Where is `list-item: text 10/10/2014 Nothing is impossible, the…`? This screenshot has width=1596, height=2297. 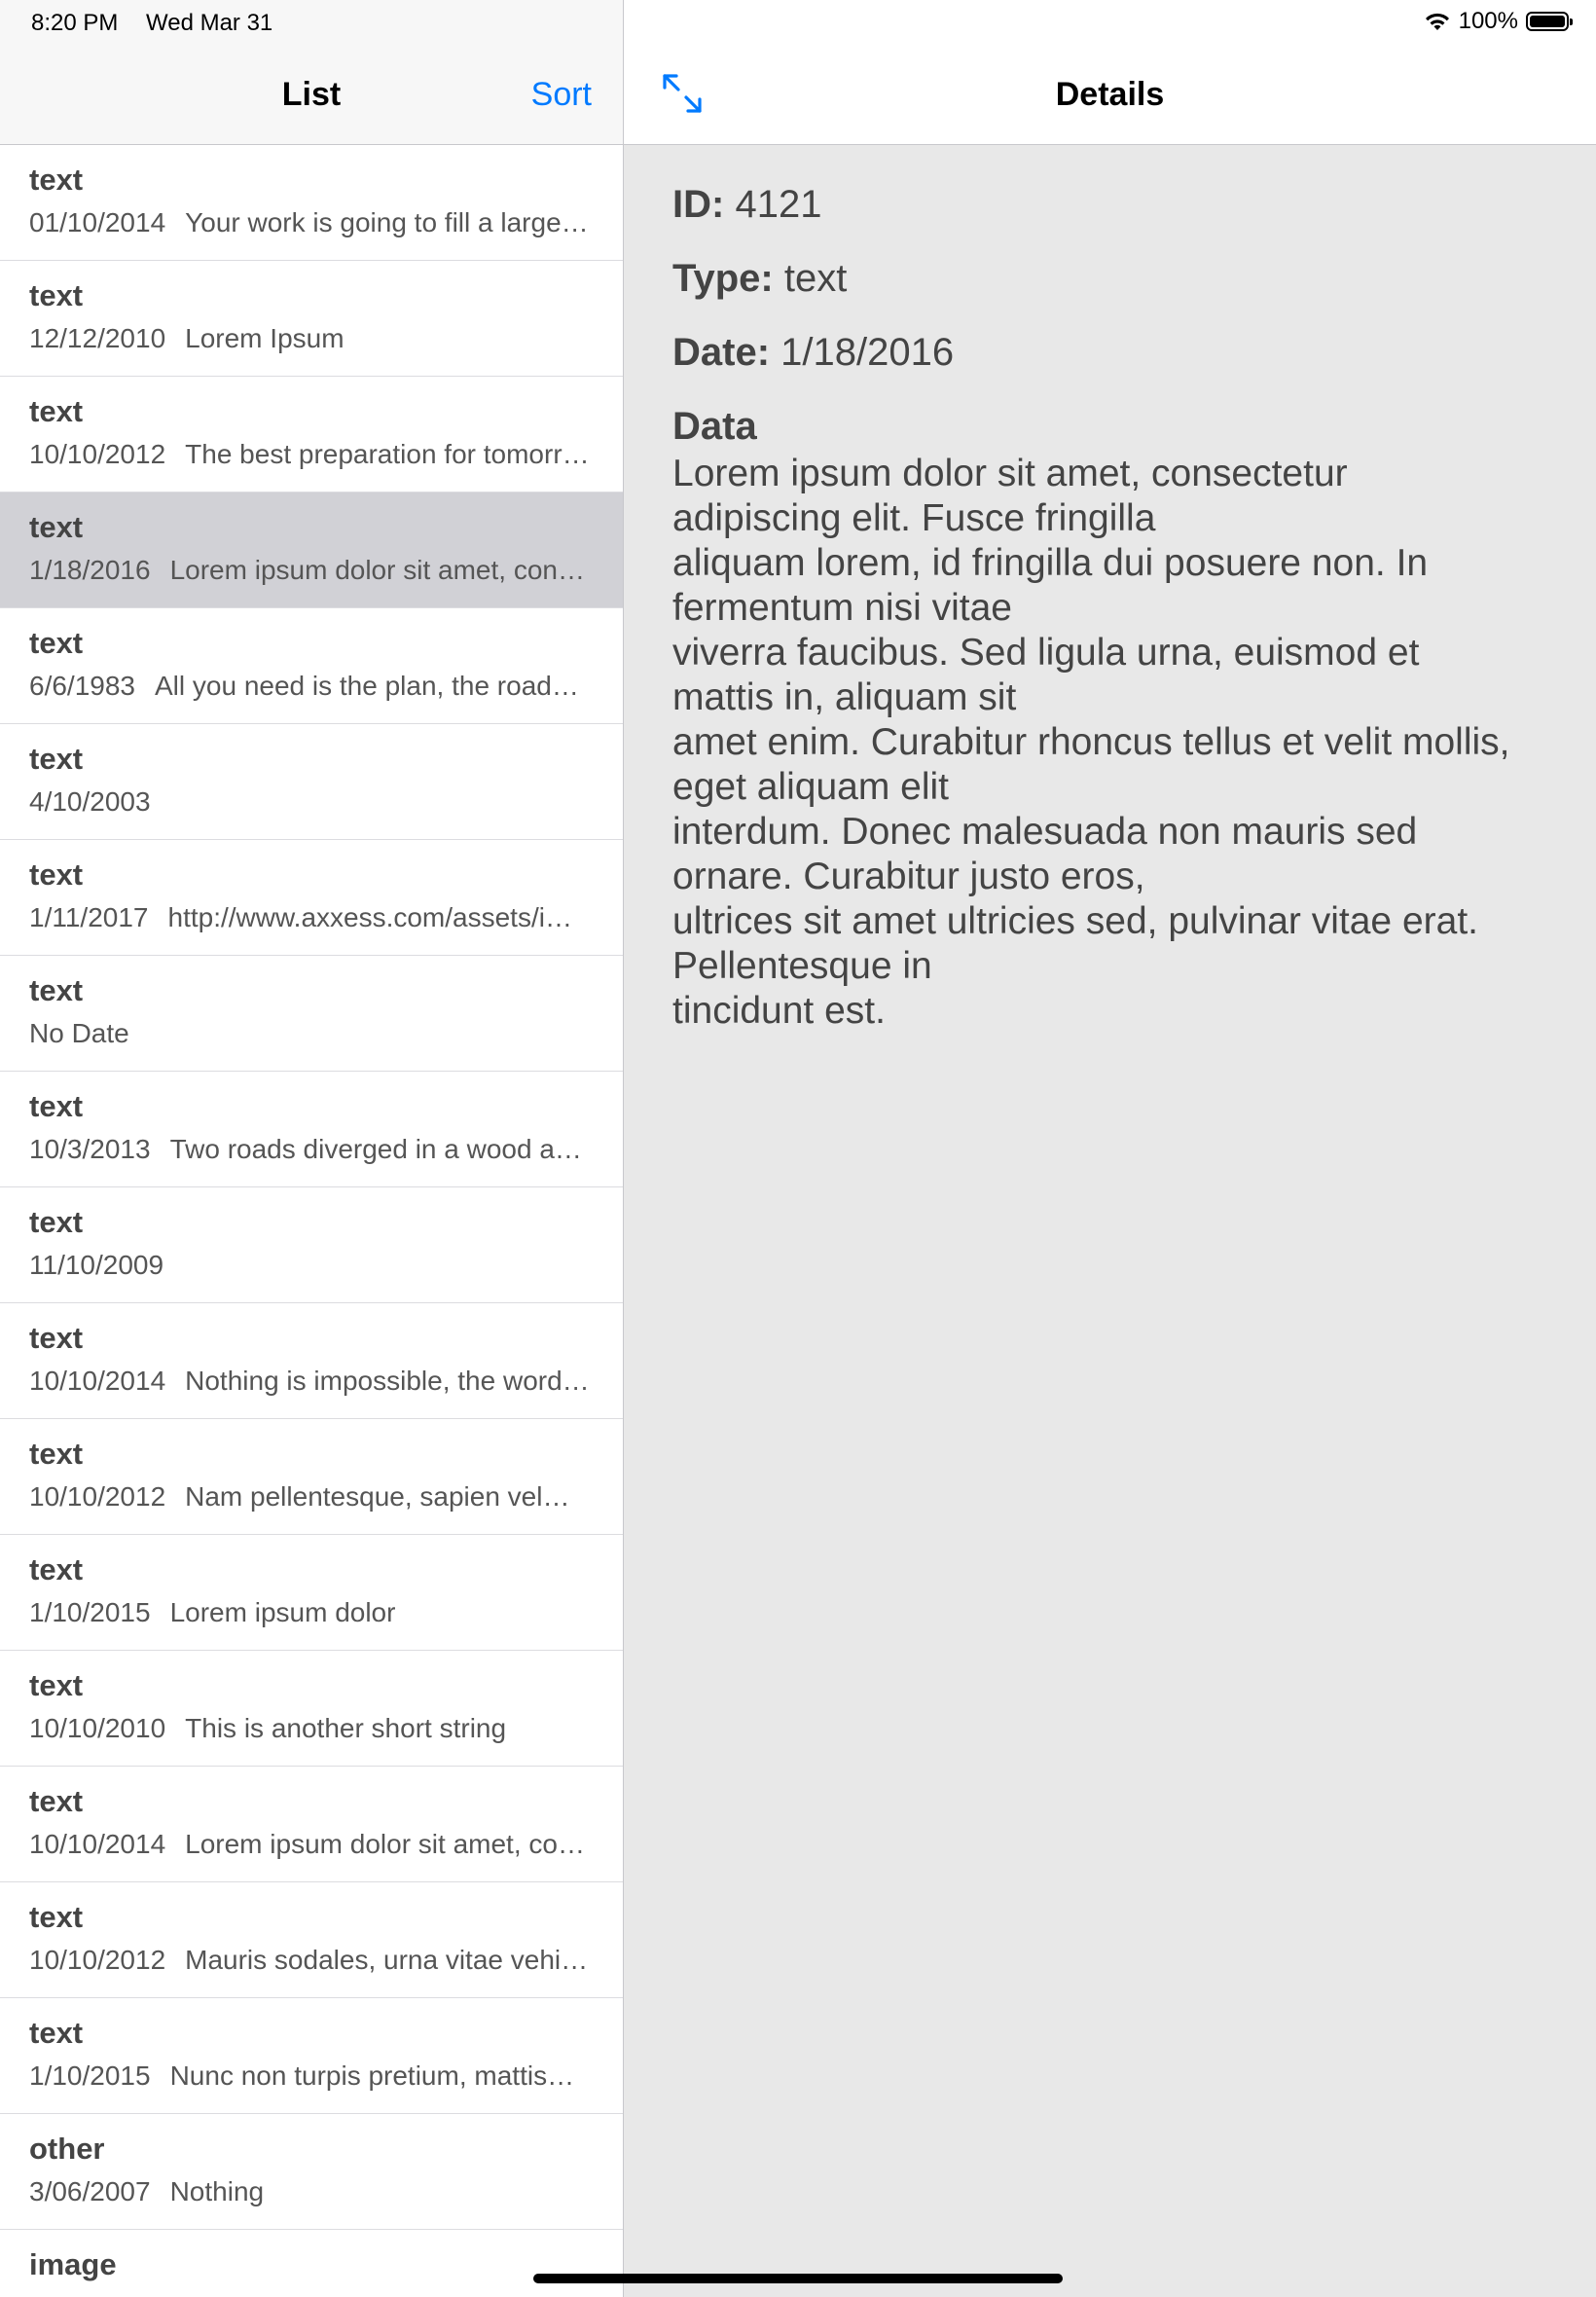
list-item: text 10/10/2014 Nothing is impossible, the… is located at coordinates (311, 1361).